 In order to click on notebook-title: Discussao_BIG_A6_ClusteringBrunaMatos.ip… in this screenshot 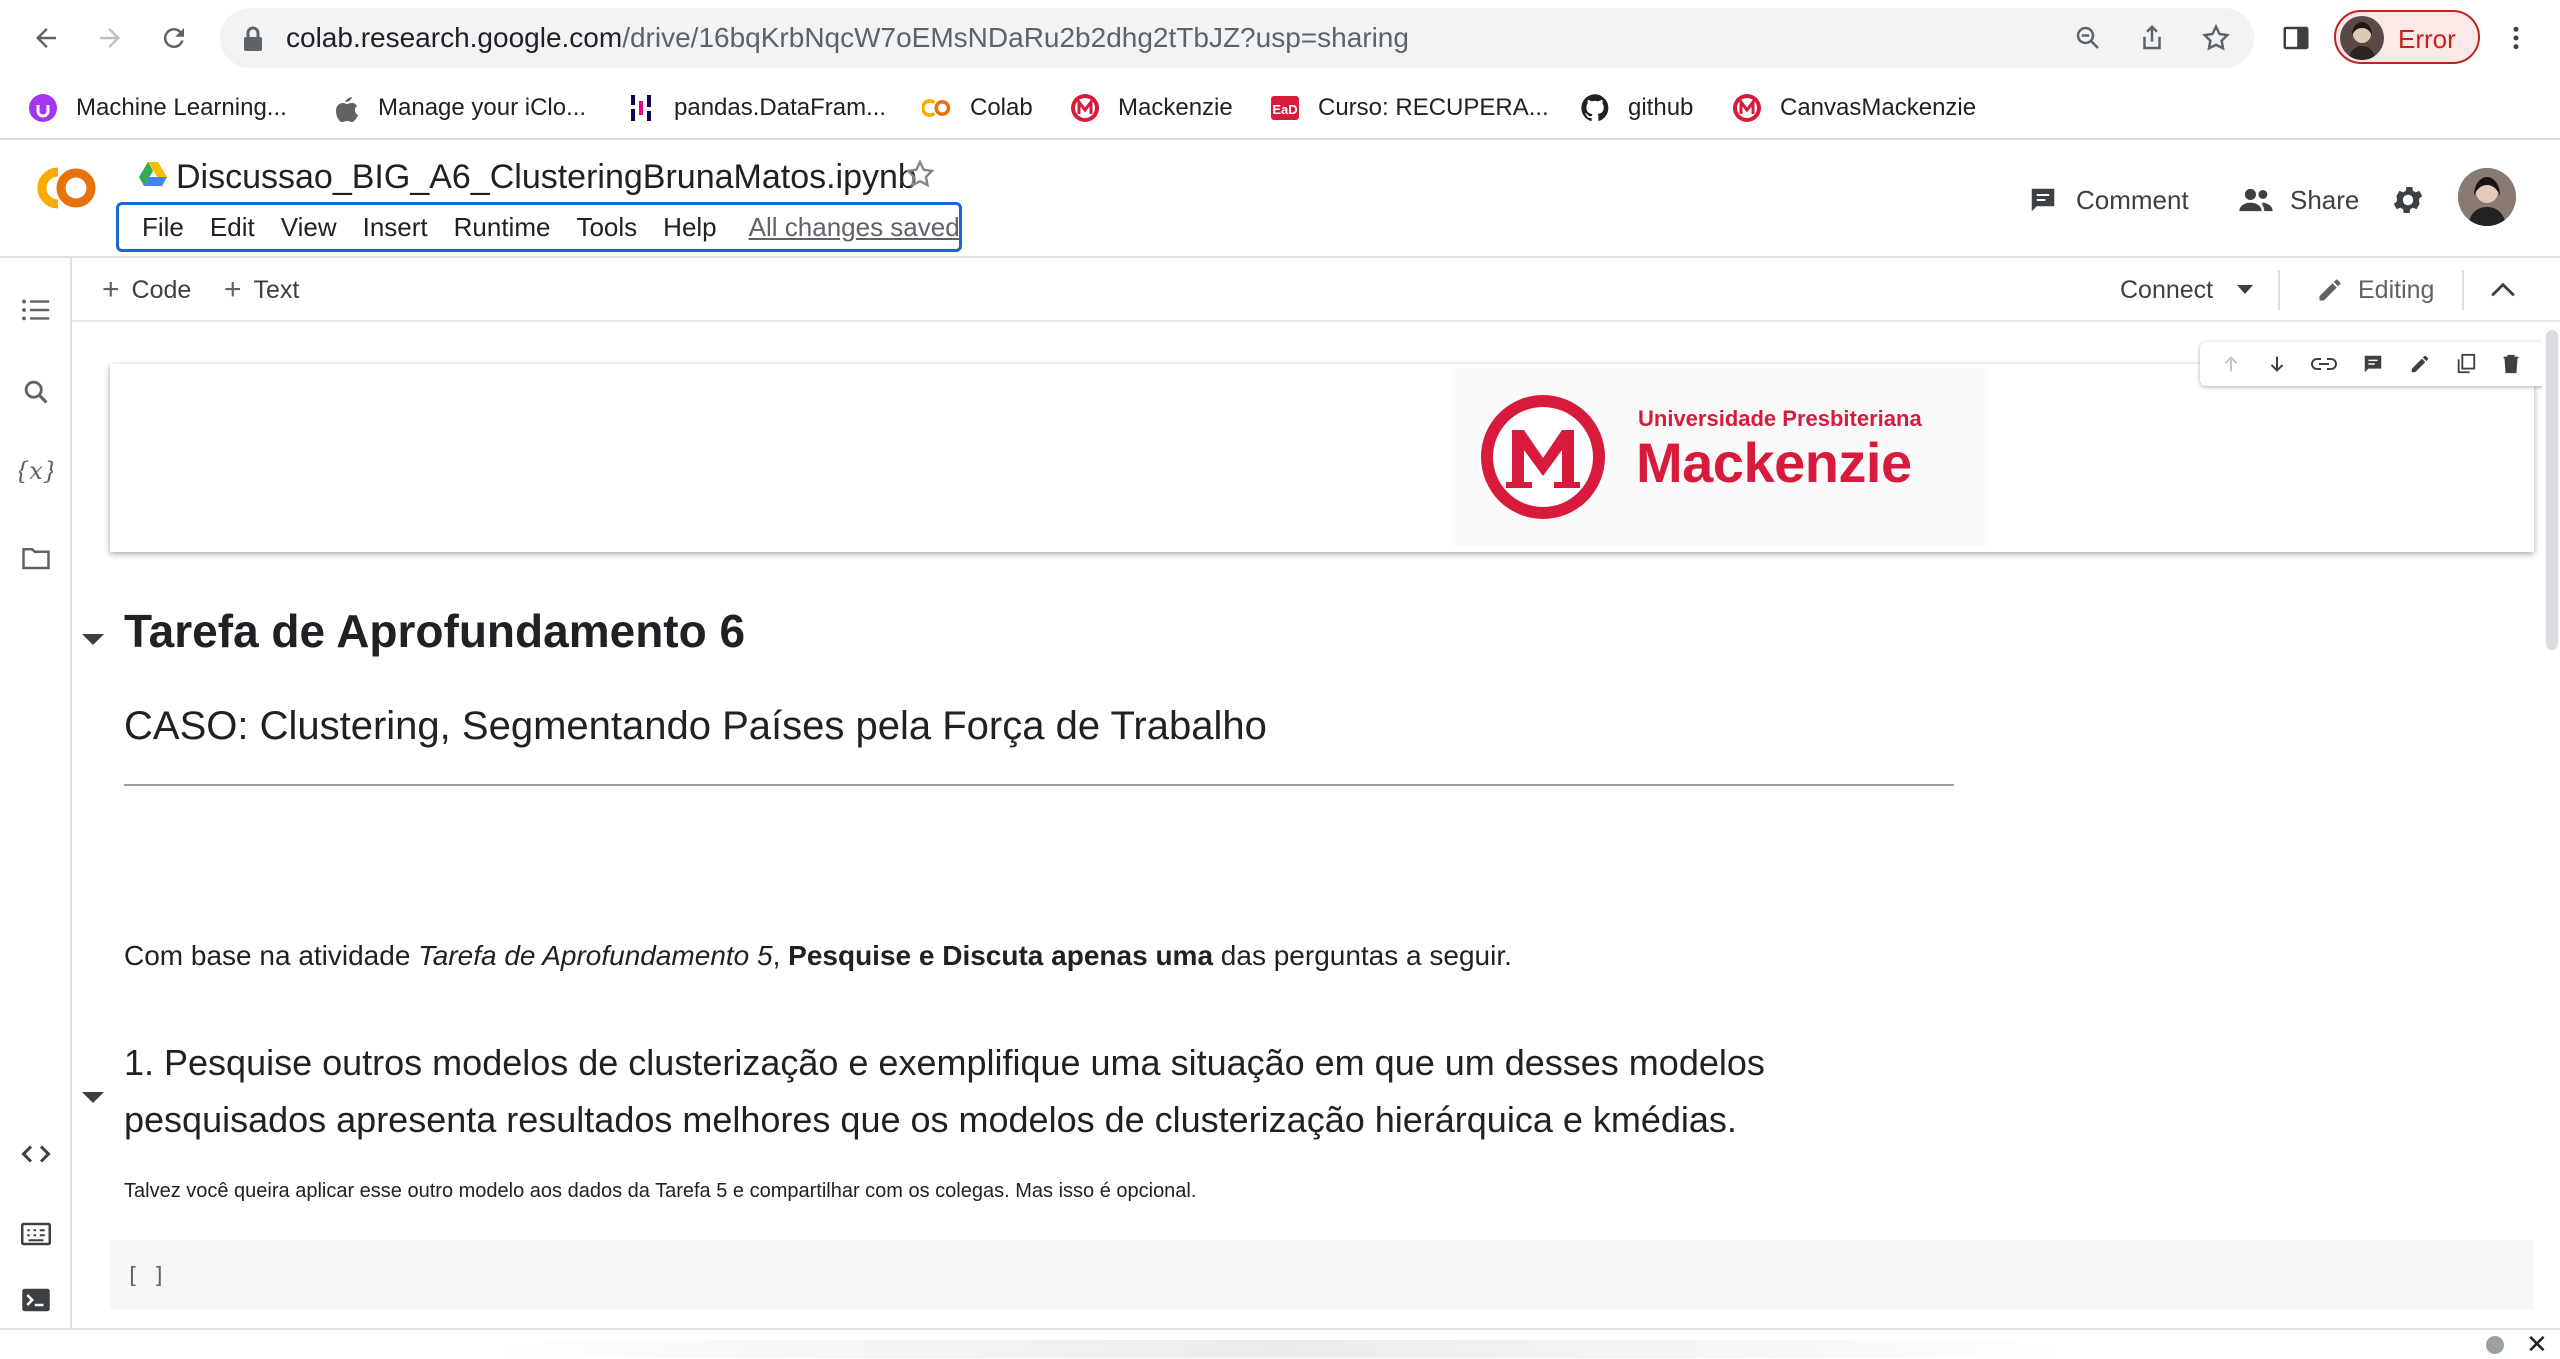, I will do `click(546, 177)`.